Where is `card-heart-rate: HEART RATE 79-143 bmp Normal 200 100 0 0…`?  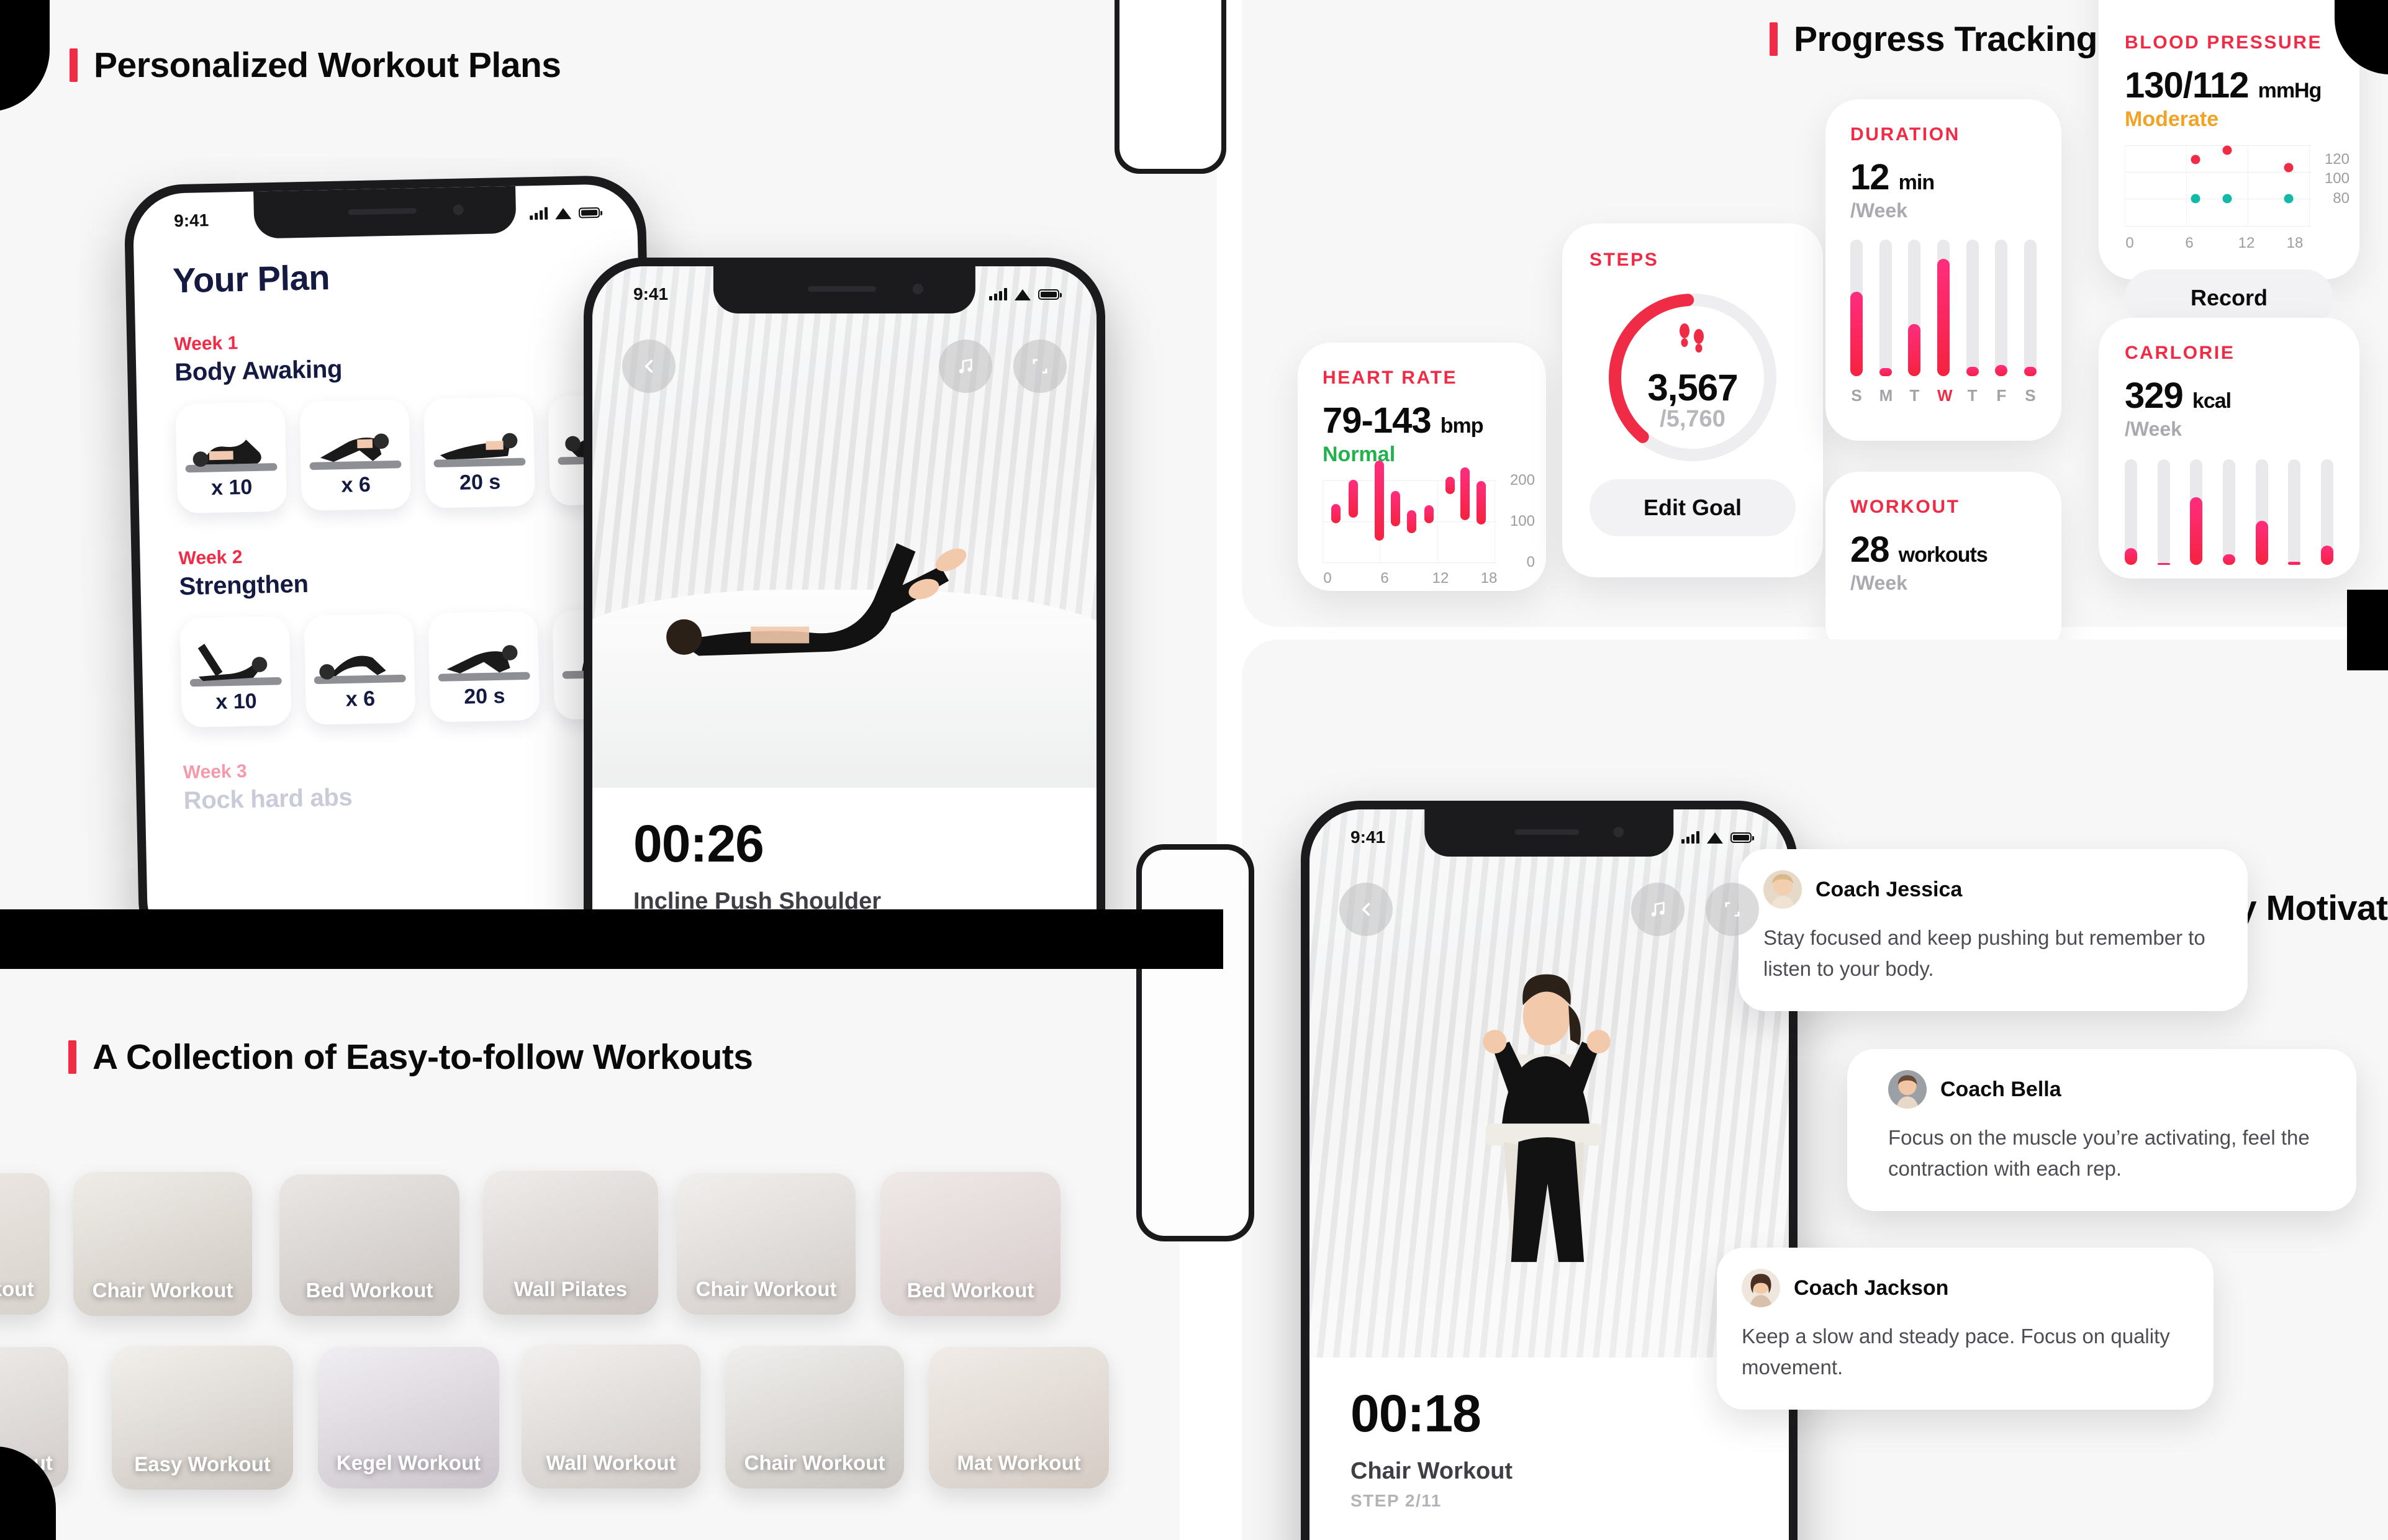 card-heart-rate: HEART RATE 79-143 bmp Normal 200 100 0 0… is located at coordinates (1422, 467).